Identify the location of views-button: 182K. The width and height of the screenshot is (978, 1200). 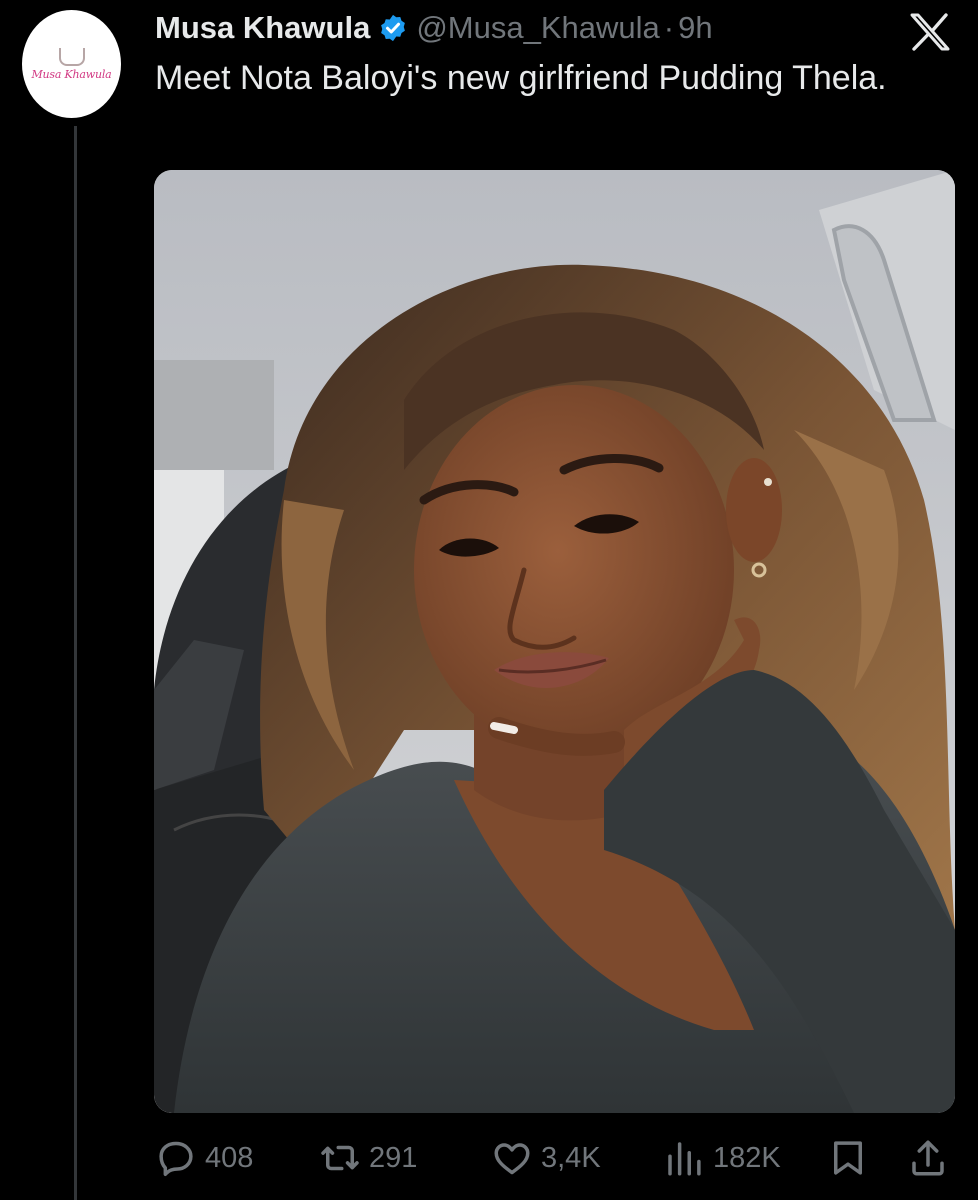
(722, 1158).